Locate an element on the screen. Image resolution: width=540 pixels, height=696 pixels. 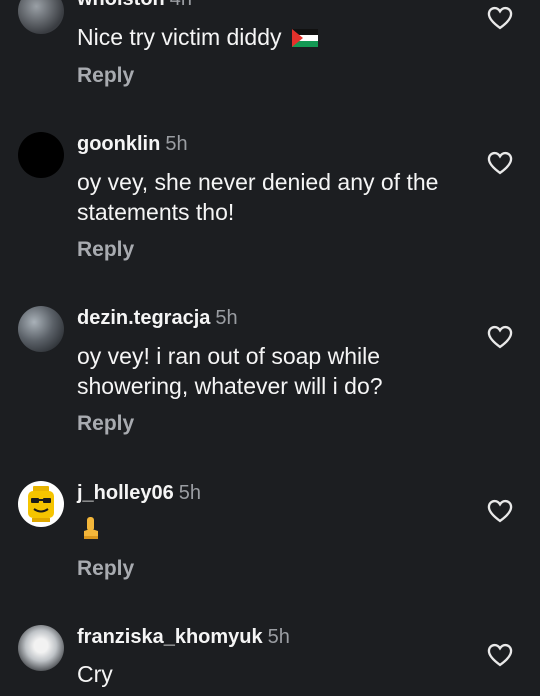
comment-meta: dezin.tegracja 5h is located at coordinates (157, 318).